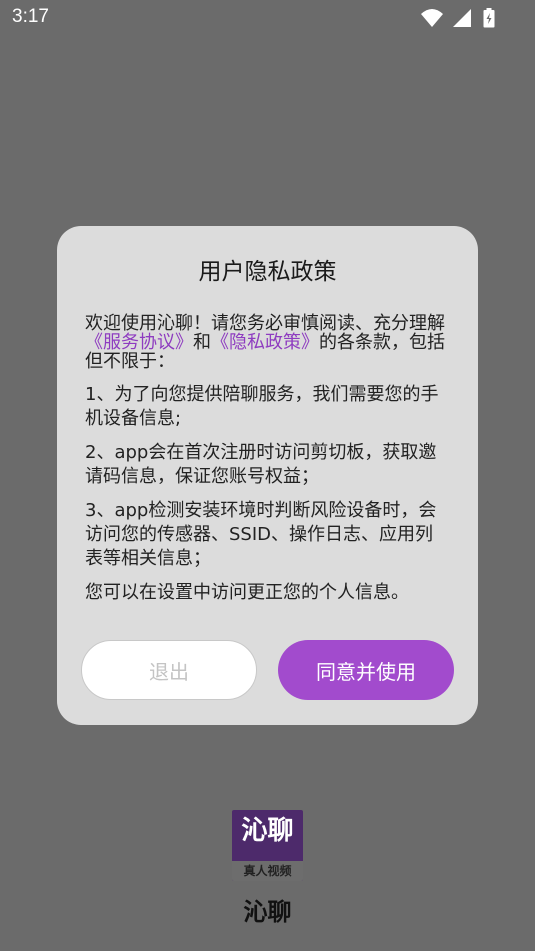 The image size is (535, 951). I want to click on intro-mid: 和, so click(202, 342).